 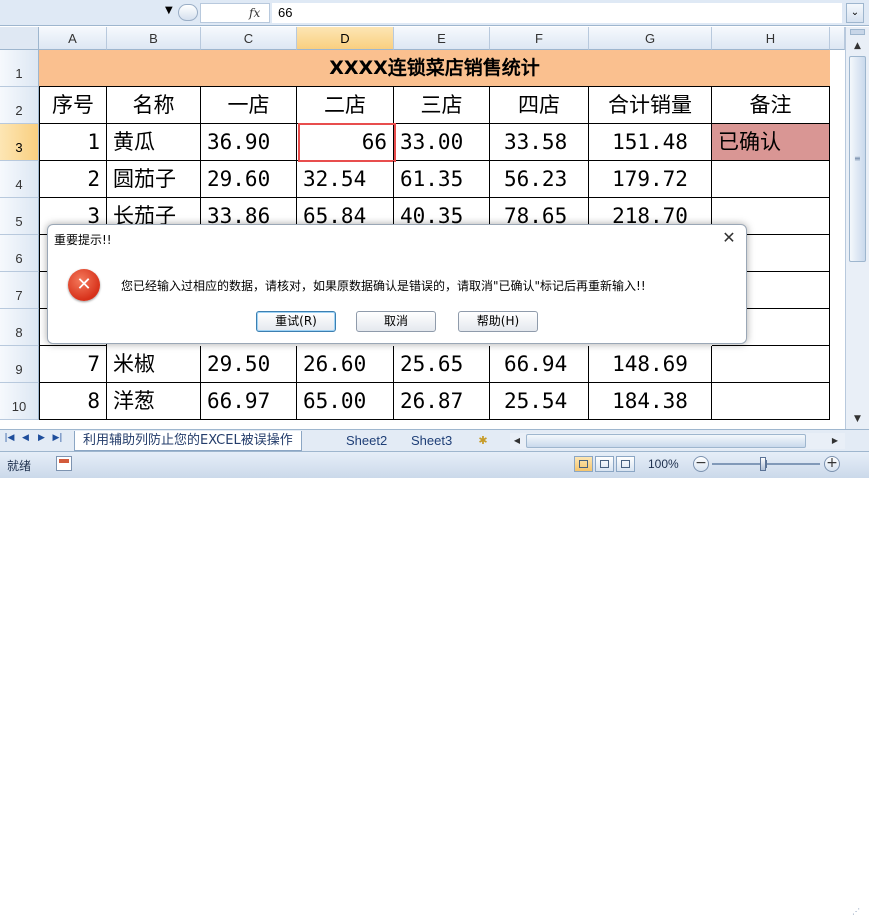 I want to click on formula-bar-resize-handle, so click(x=188, y=12).